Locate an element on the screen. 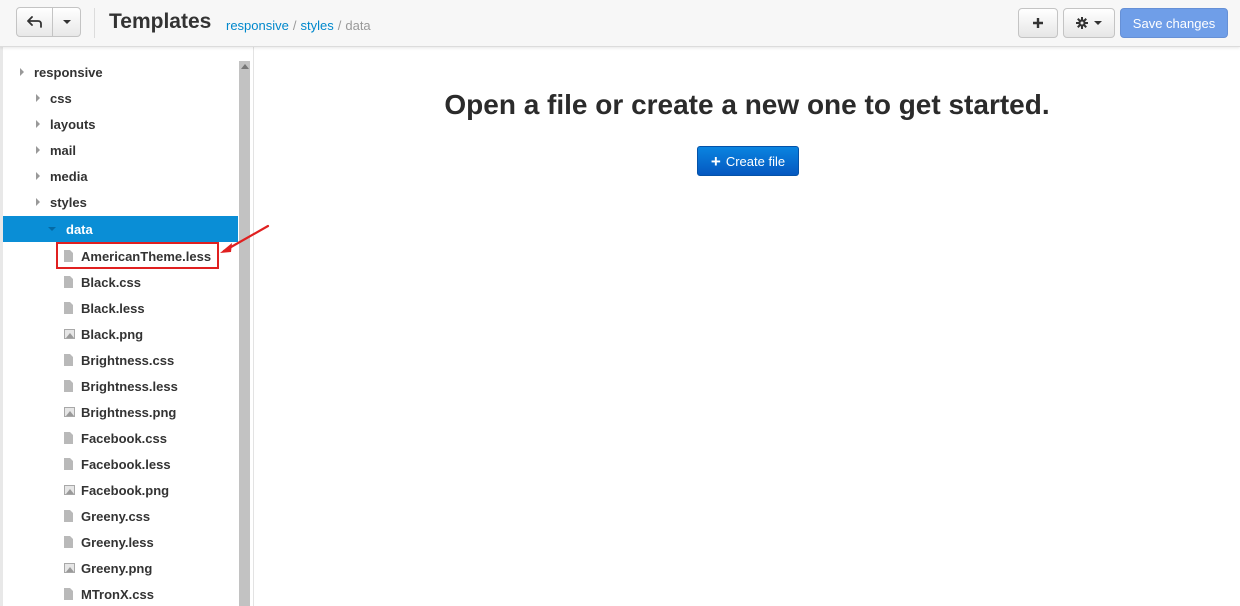 The image size is (1240, 606). tree-file: Brightness.css is located at coordinates (120, 360).